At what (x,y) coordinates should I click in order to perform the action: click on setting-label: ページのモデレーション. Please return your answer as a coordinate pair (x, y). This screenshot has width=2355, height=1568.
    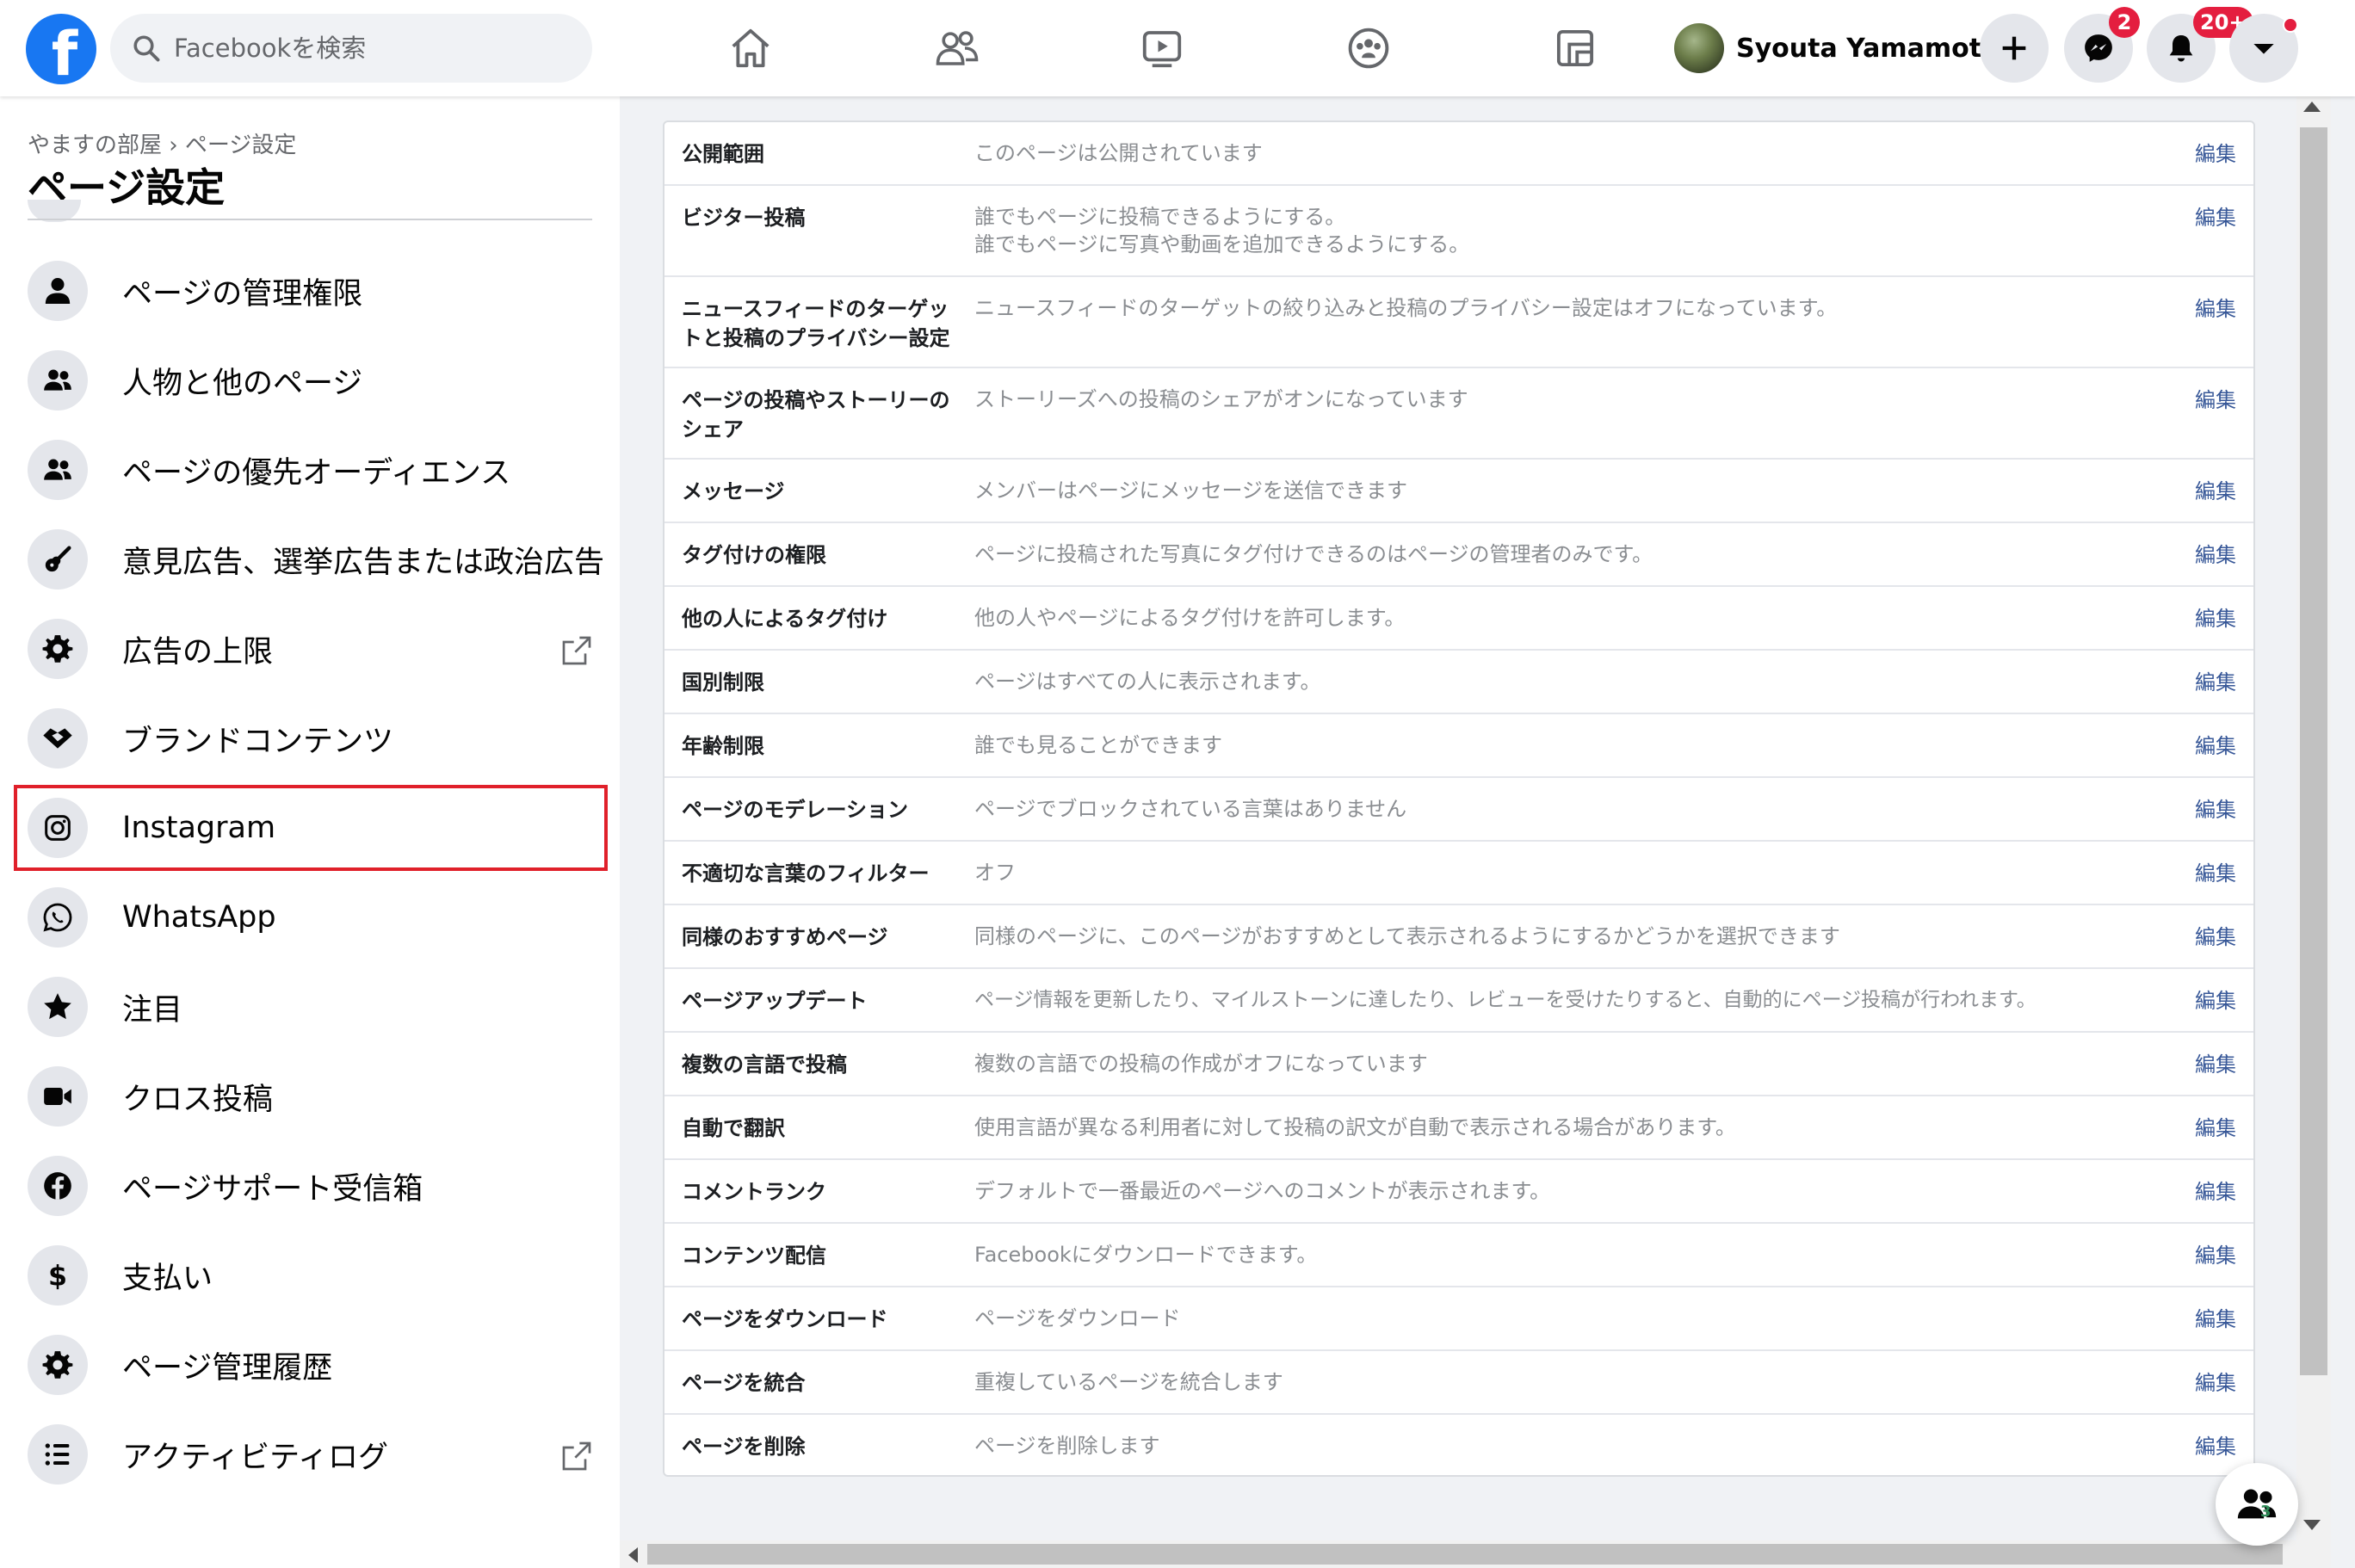
    Looking at the image, I should click on (795, 810).